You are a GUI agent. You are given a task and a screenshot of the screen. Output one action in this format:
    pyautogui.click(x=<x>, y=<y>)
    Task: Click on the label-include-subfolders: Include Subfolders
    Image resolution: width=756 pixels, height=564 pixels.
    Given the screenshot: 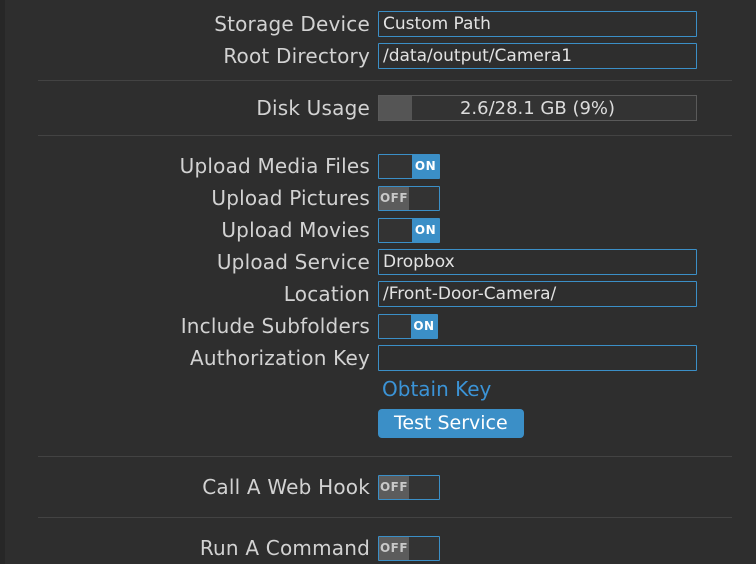 What is the action you would take?
    pyautogui.click(x=275, y=326)
    